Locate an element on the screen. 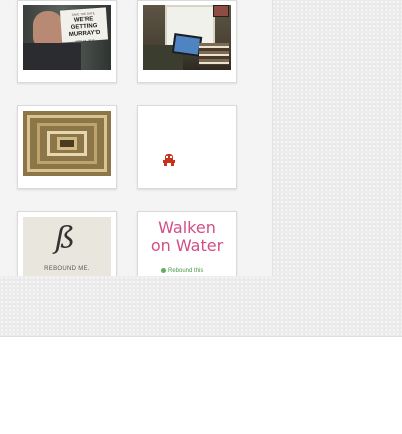 The width and height of the screenshot is (402, 434). title-line-1: Walken is located at coordinates (187, 227).